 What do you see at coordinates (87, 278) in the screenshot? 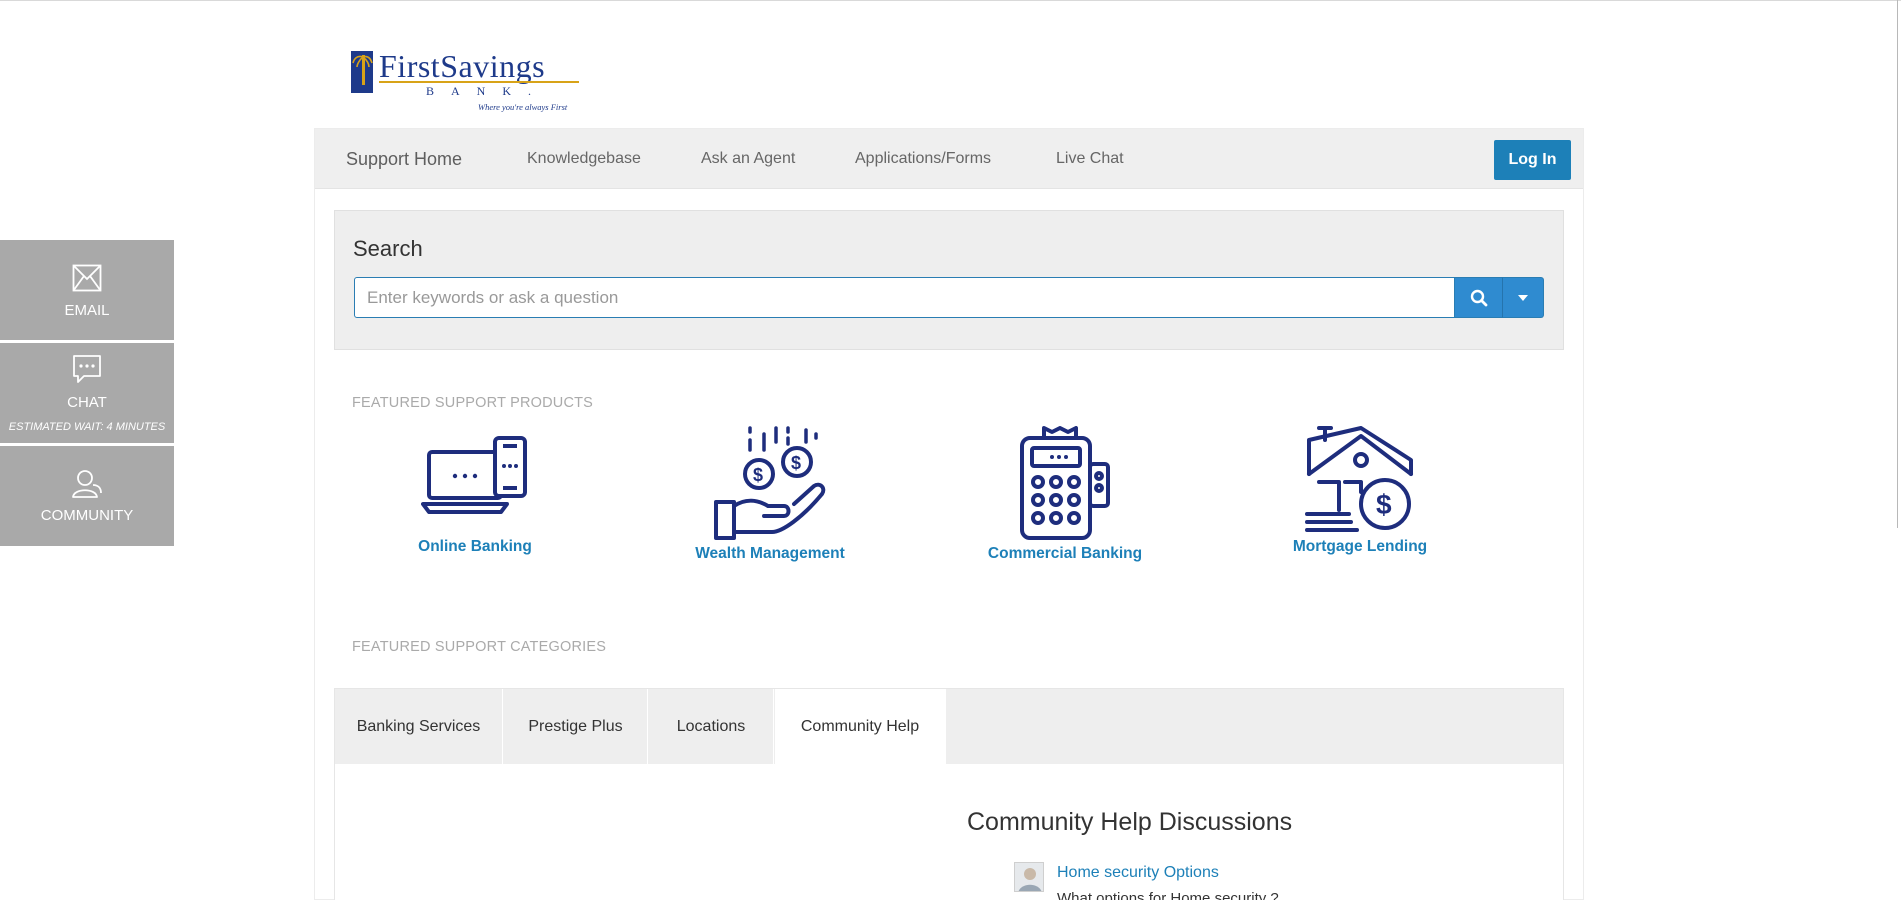
I see `envelope-icon` at bounding box center [87, 278].